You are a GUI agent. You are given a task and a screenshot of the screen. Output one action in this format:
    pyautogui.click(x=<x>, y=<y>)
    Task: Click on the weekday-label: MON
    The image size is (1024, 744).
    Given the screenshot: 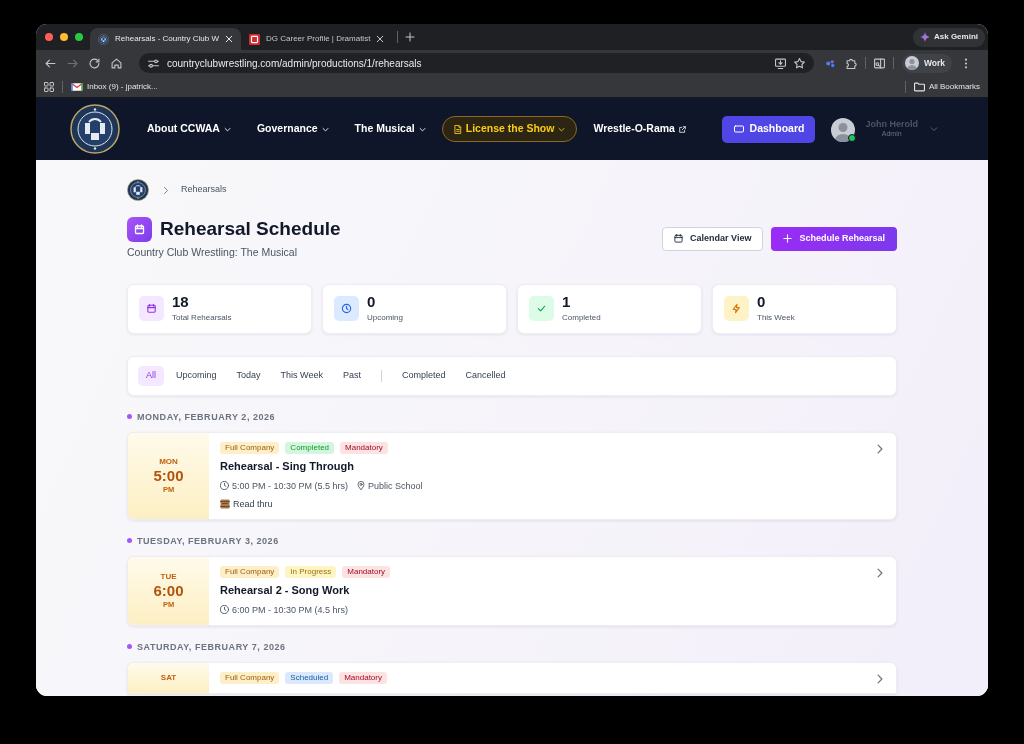 What is the action you would take?
    pyautogui.click(x=168, y=462)
    